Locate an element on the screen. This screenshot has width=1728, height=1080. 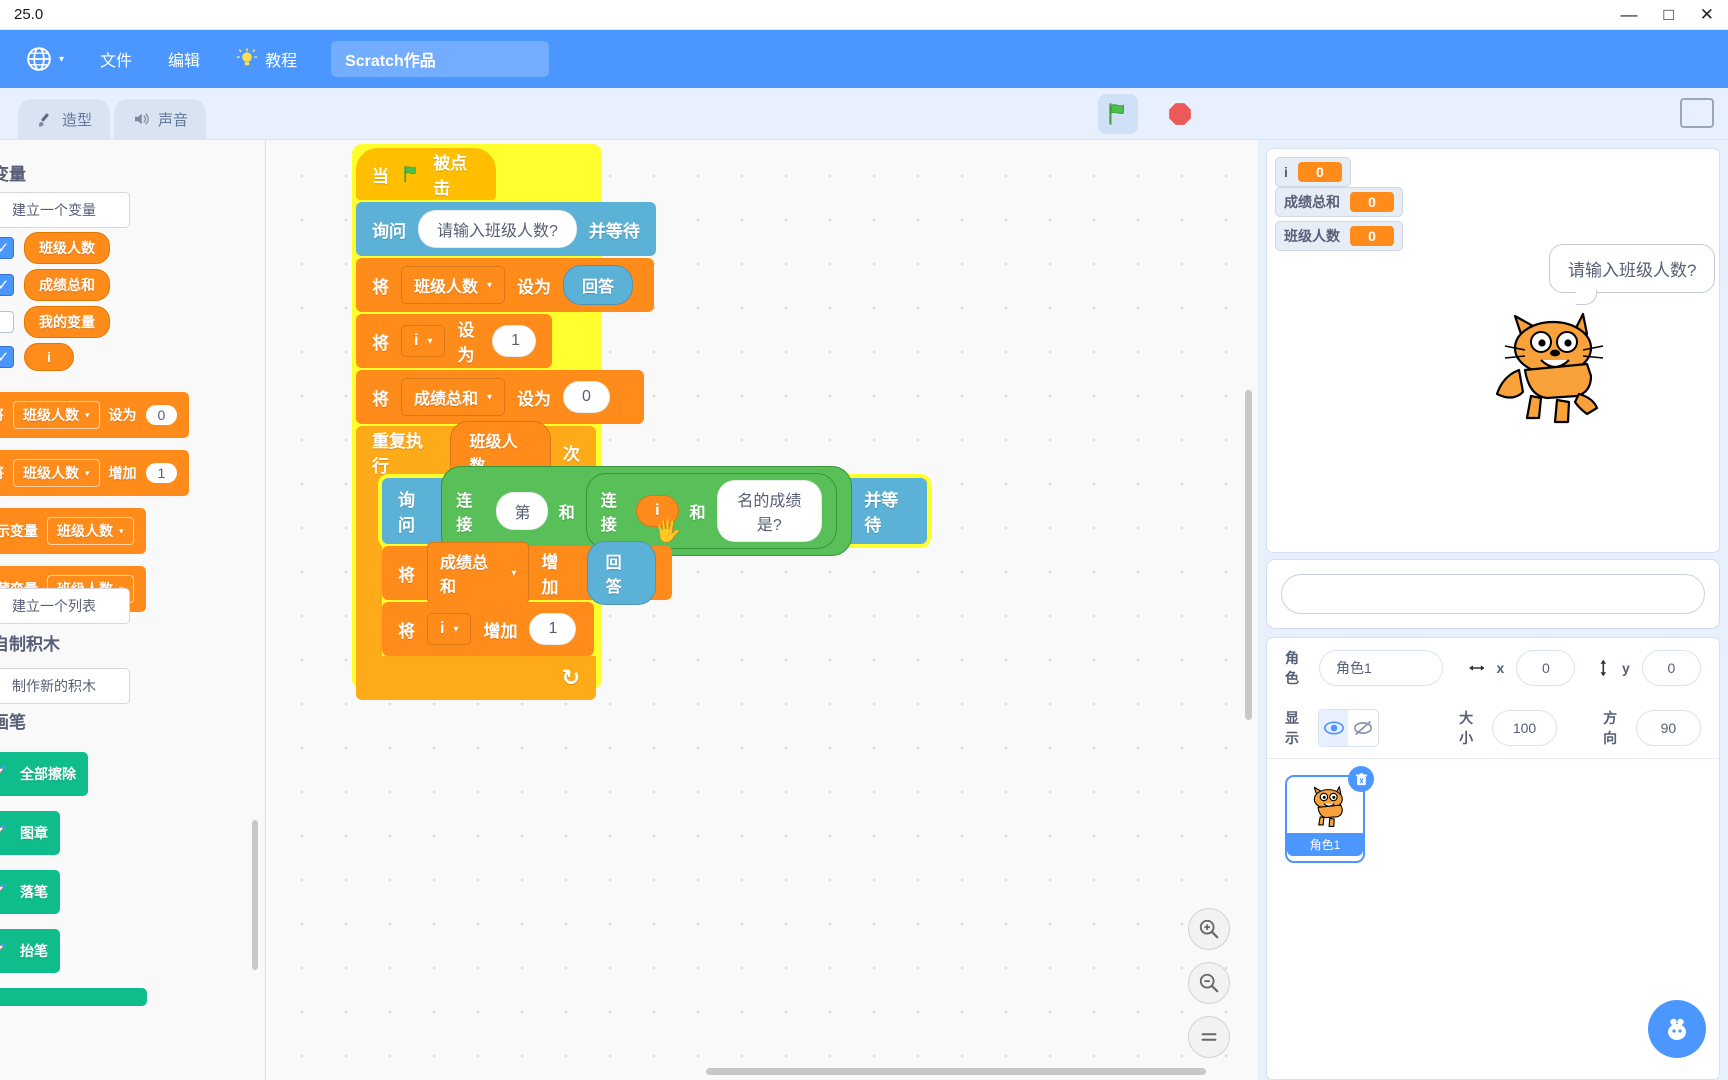
variable-monitor-i: i 0 is located at coordinates (1313, 172).